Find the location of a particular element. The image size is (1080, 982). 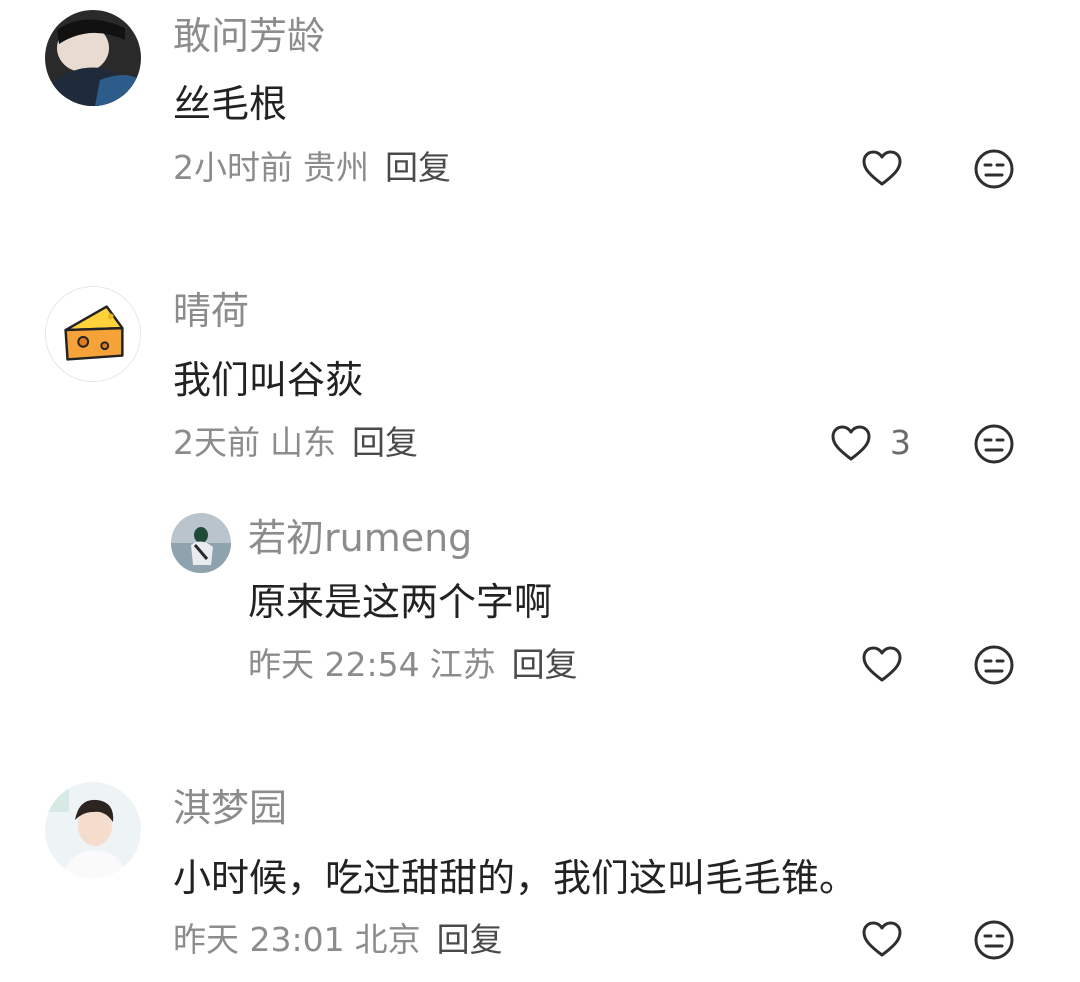

comment-text: 我们叫谷荻 is located at coordinates (268, 380).